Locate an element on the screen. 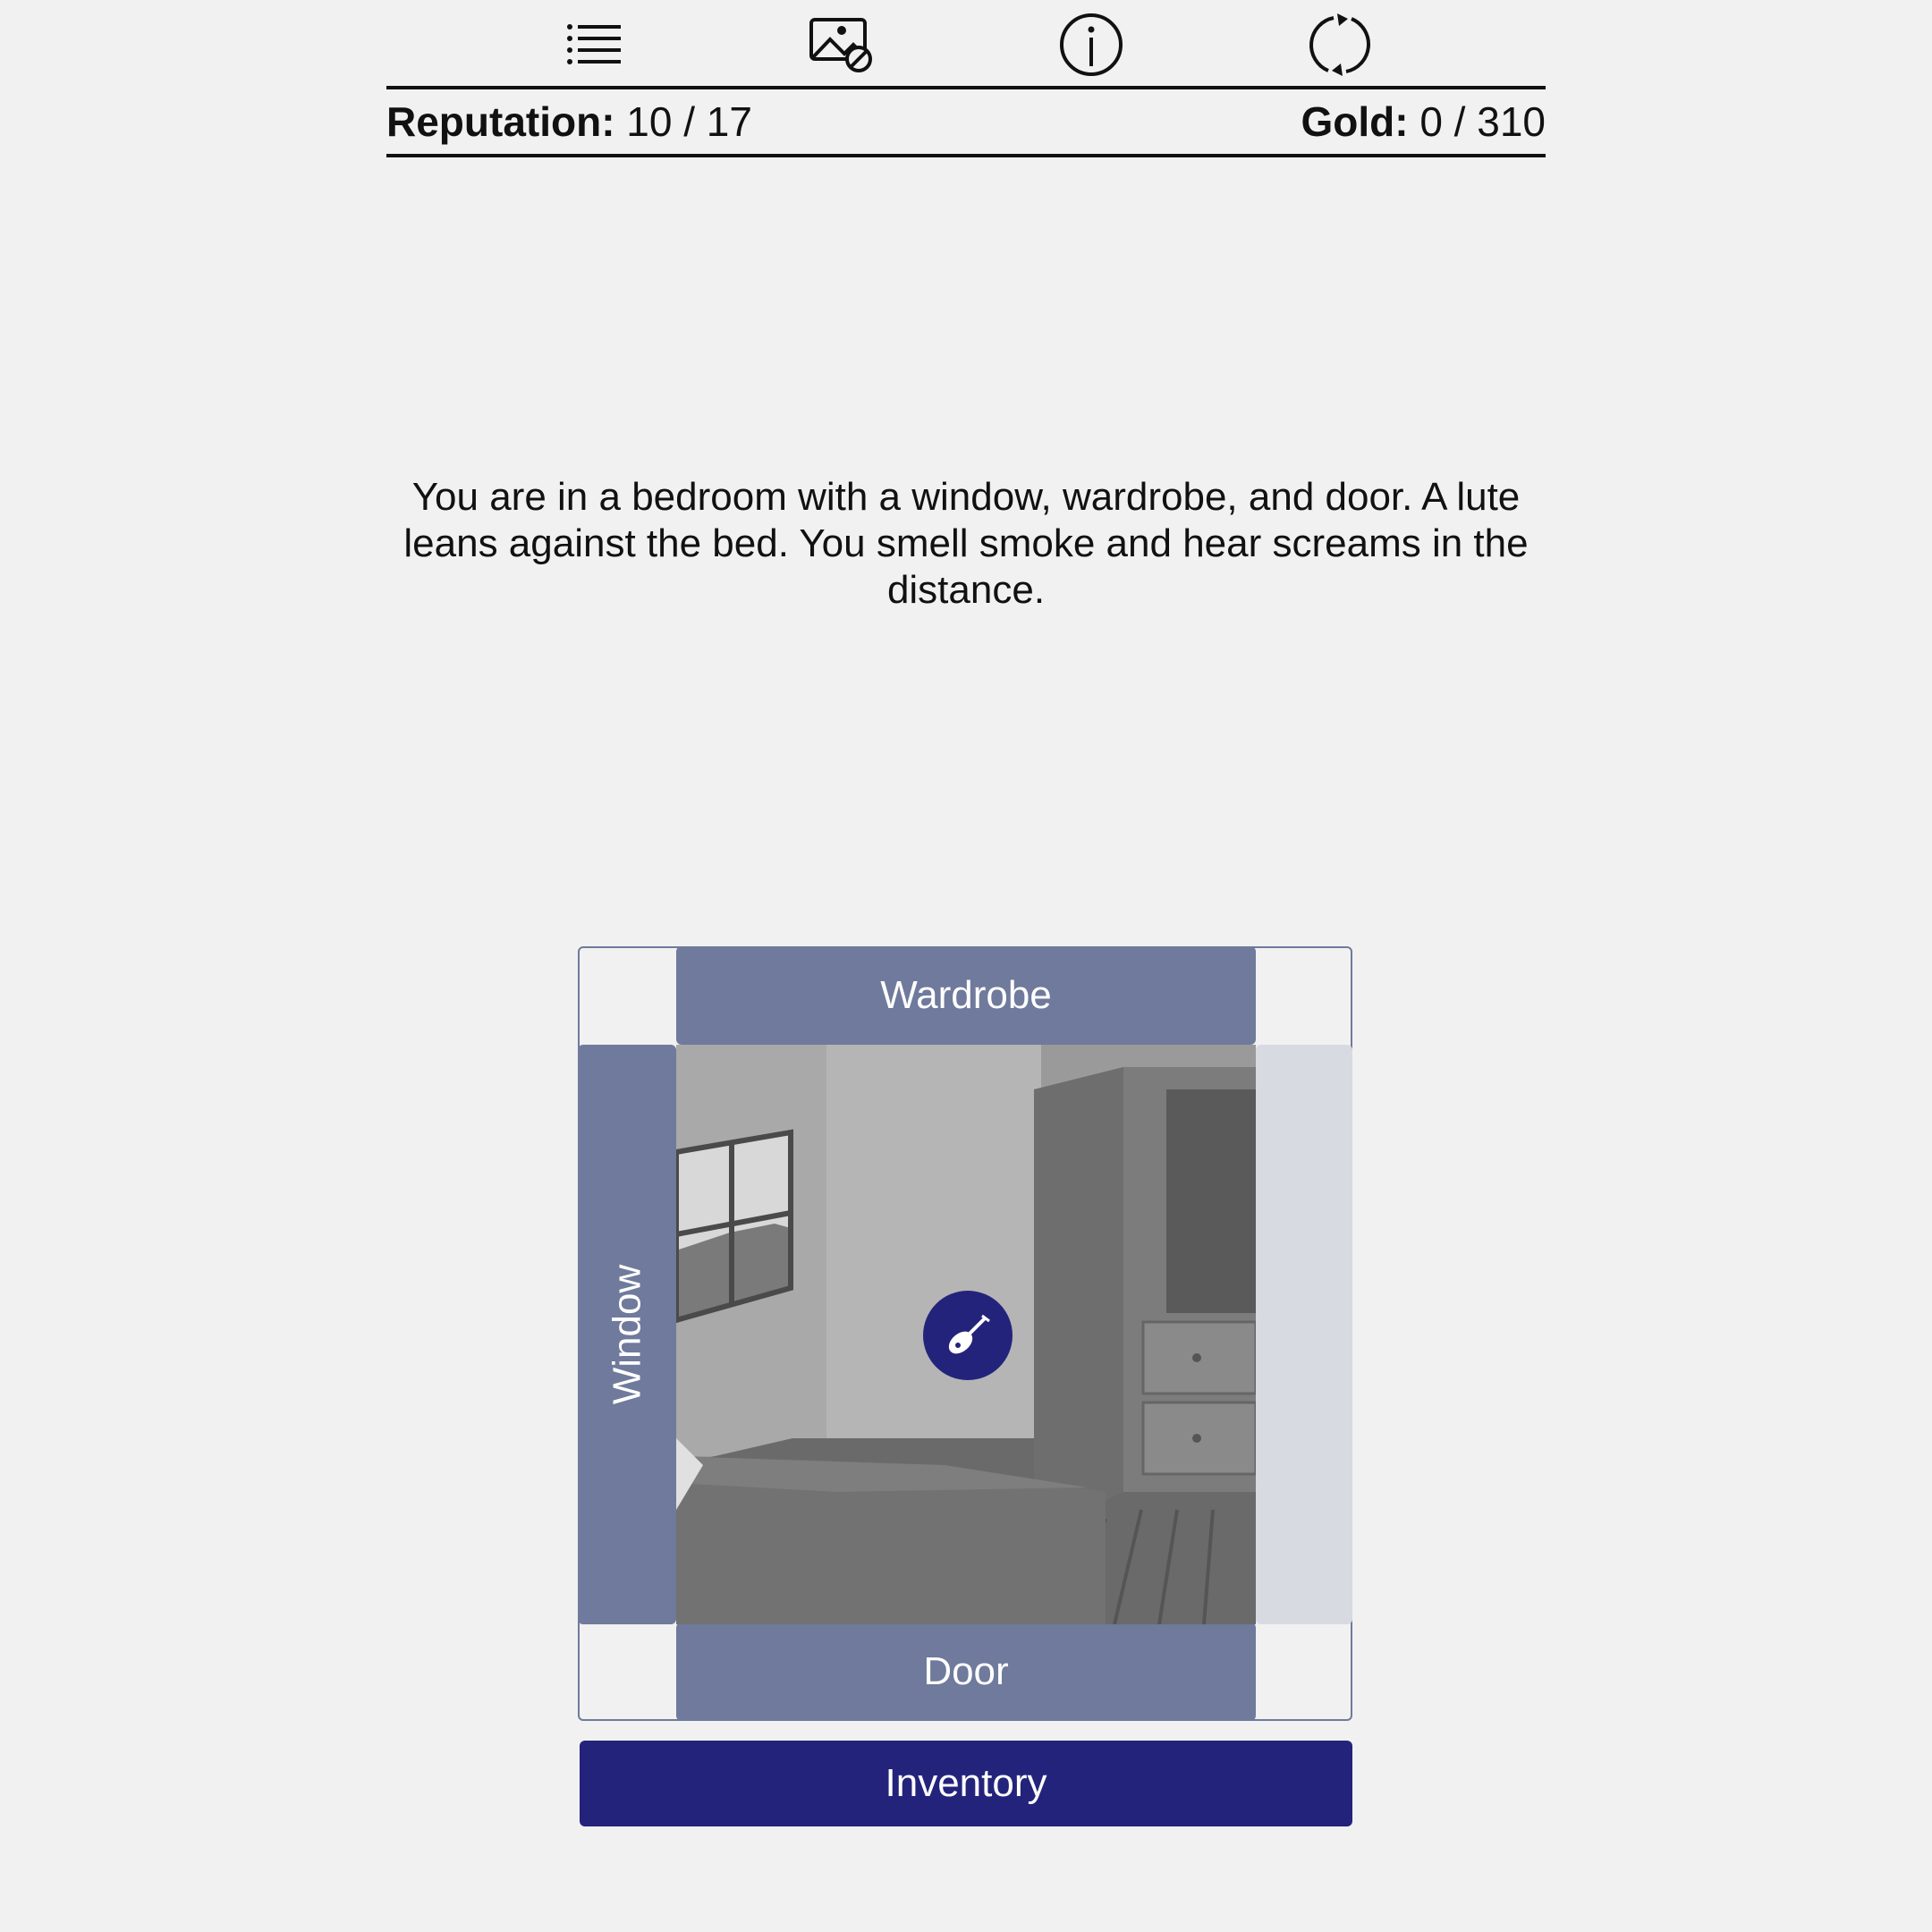 The image size is (1932, 1932). room-scene-image is located at coordinates (966, 1334).